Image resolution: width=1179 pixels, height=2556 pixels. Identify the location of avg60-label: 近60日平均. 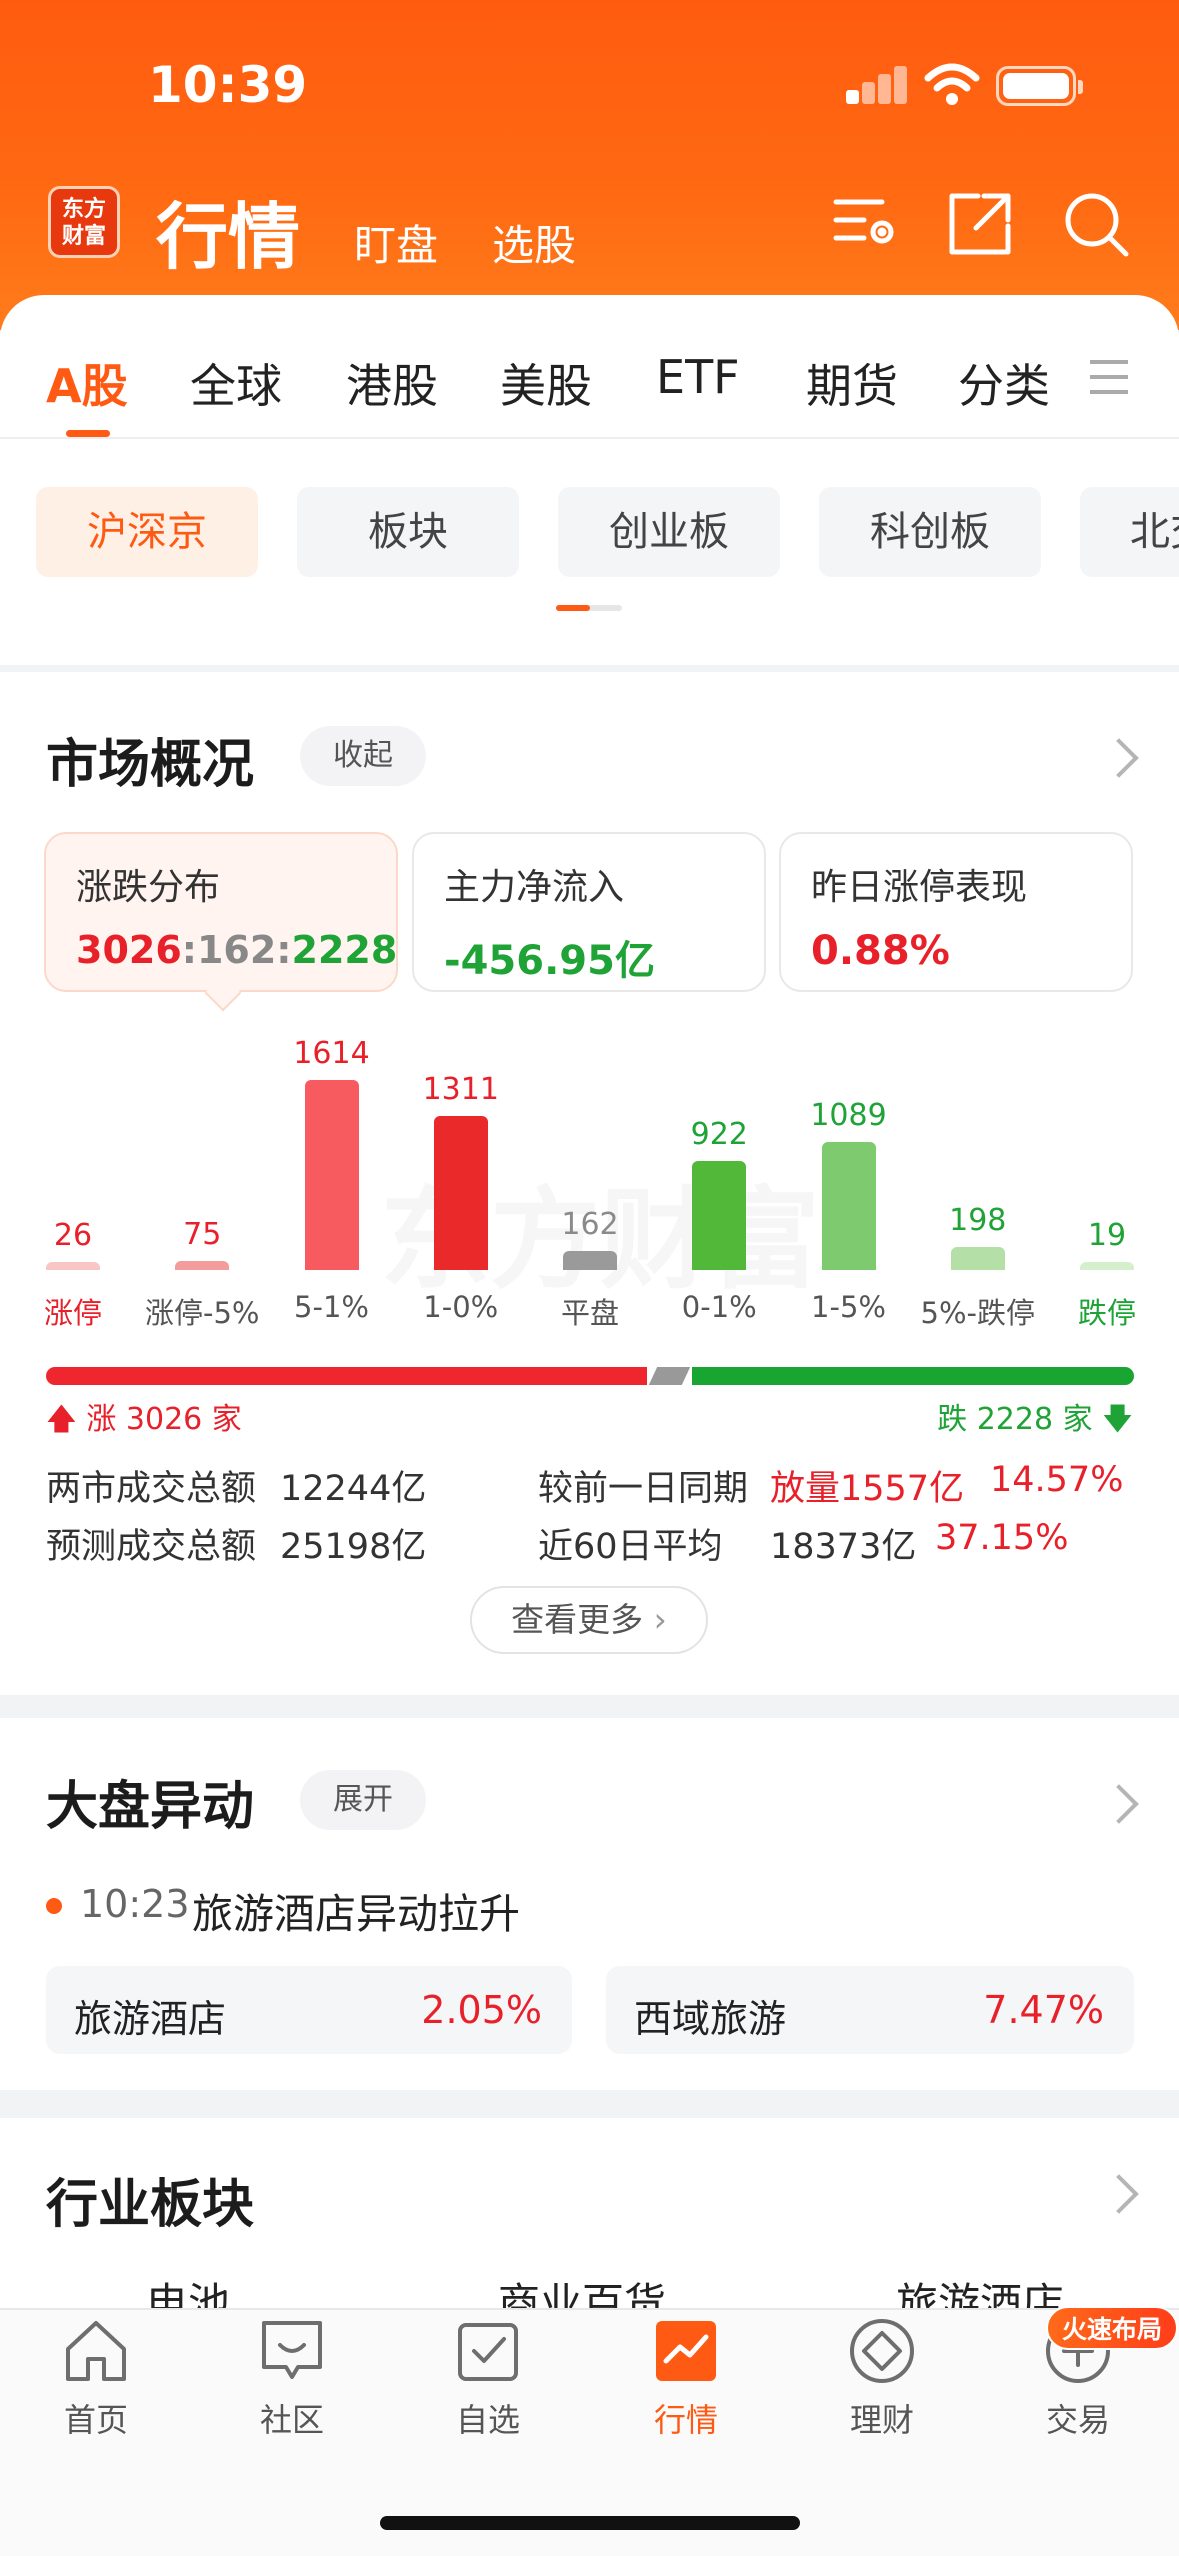
(630, 1547).